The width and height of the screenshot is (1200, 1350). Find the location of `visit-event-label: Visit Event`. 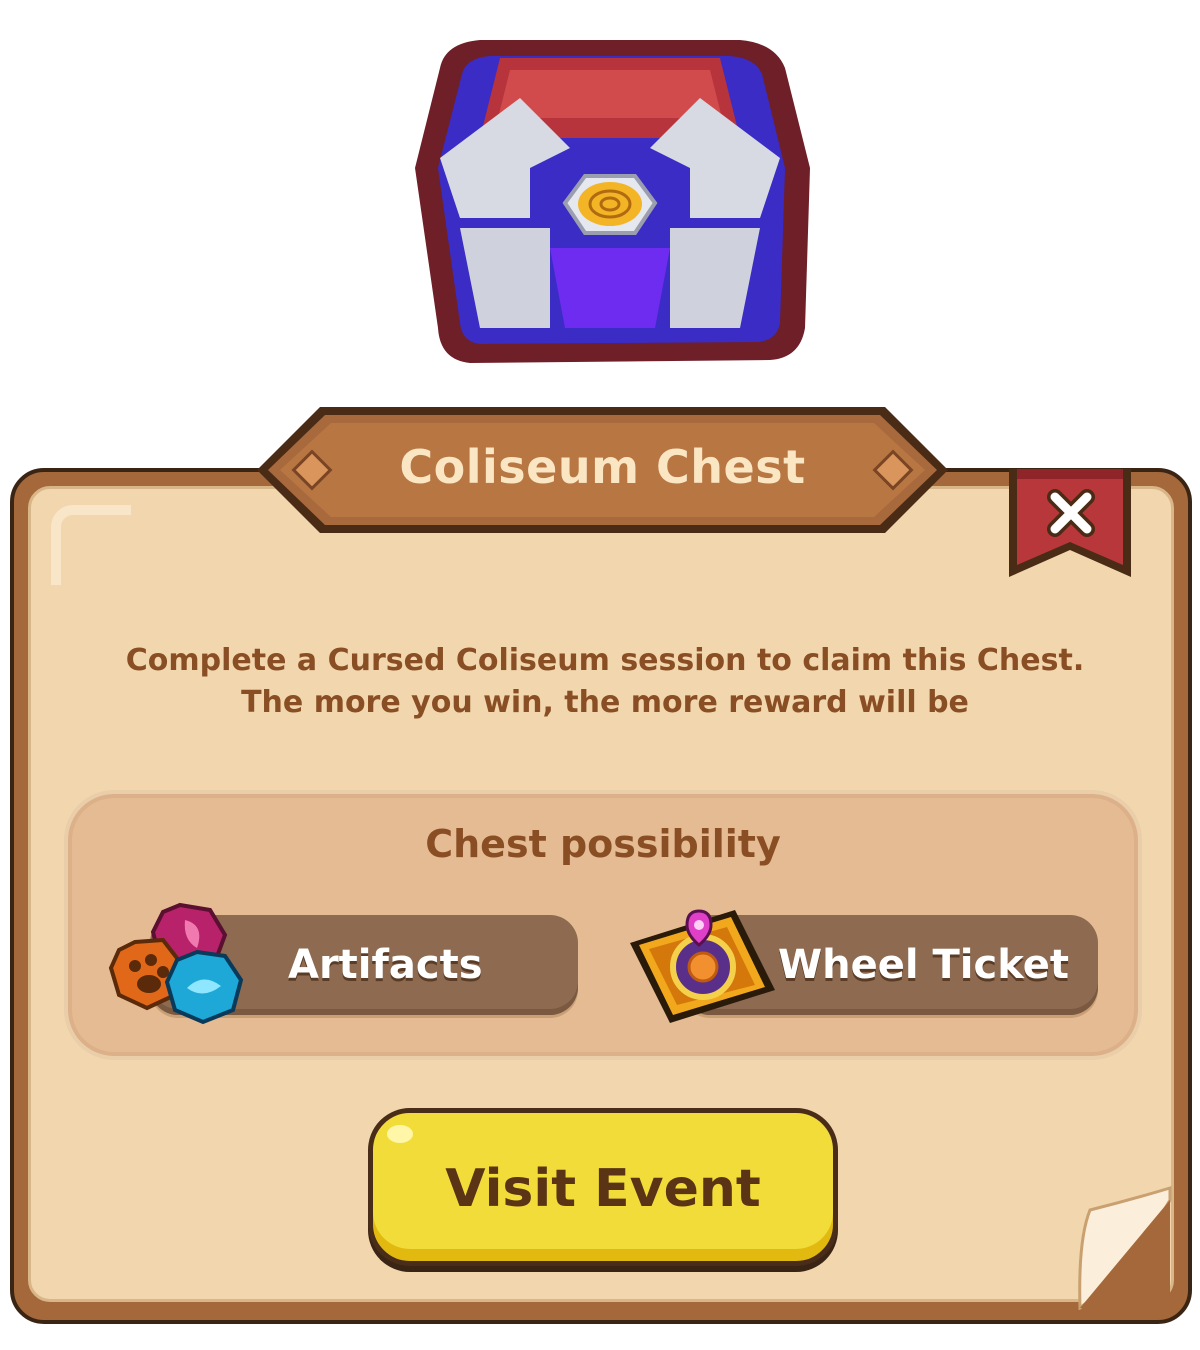

visit-event-label: Visit Event is located at coordinates (603, 1189).